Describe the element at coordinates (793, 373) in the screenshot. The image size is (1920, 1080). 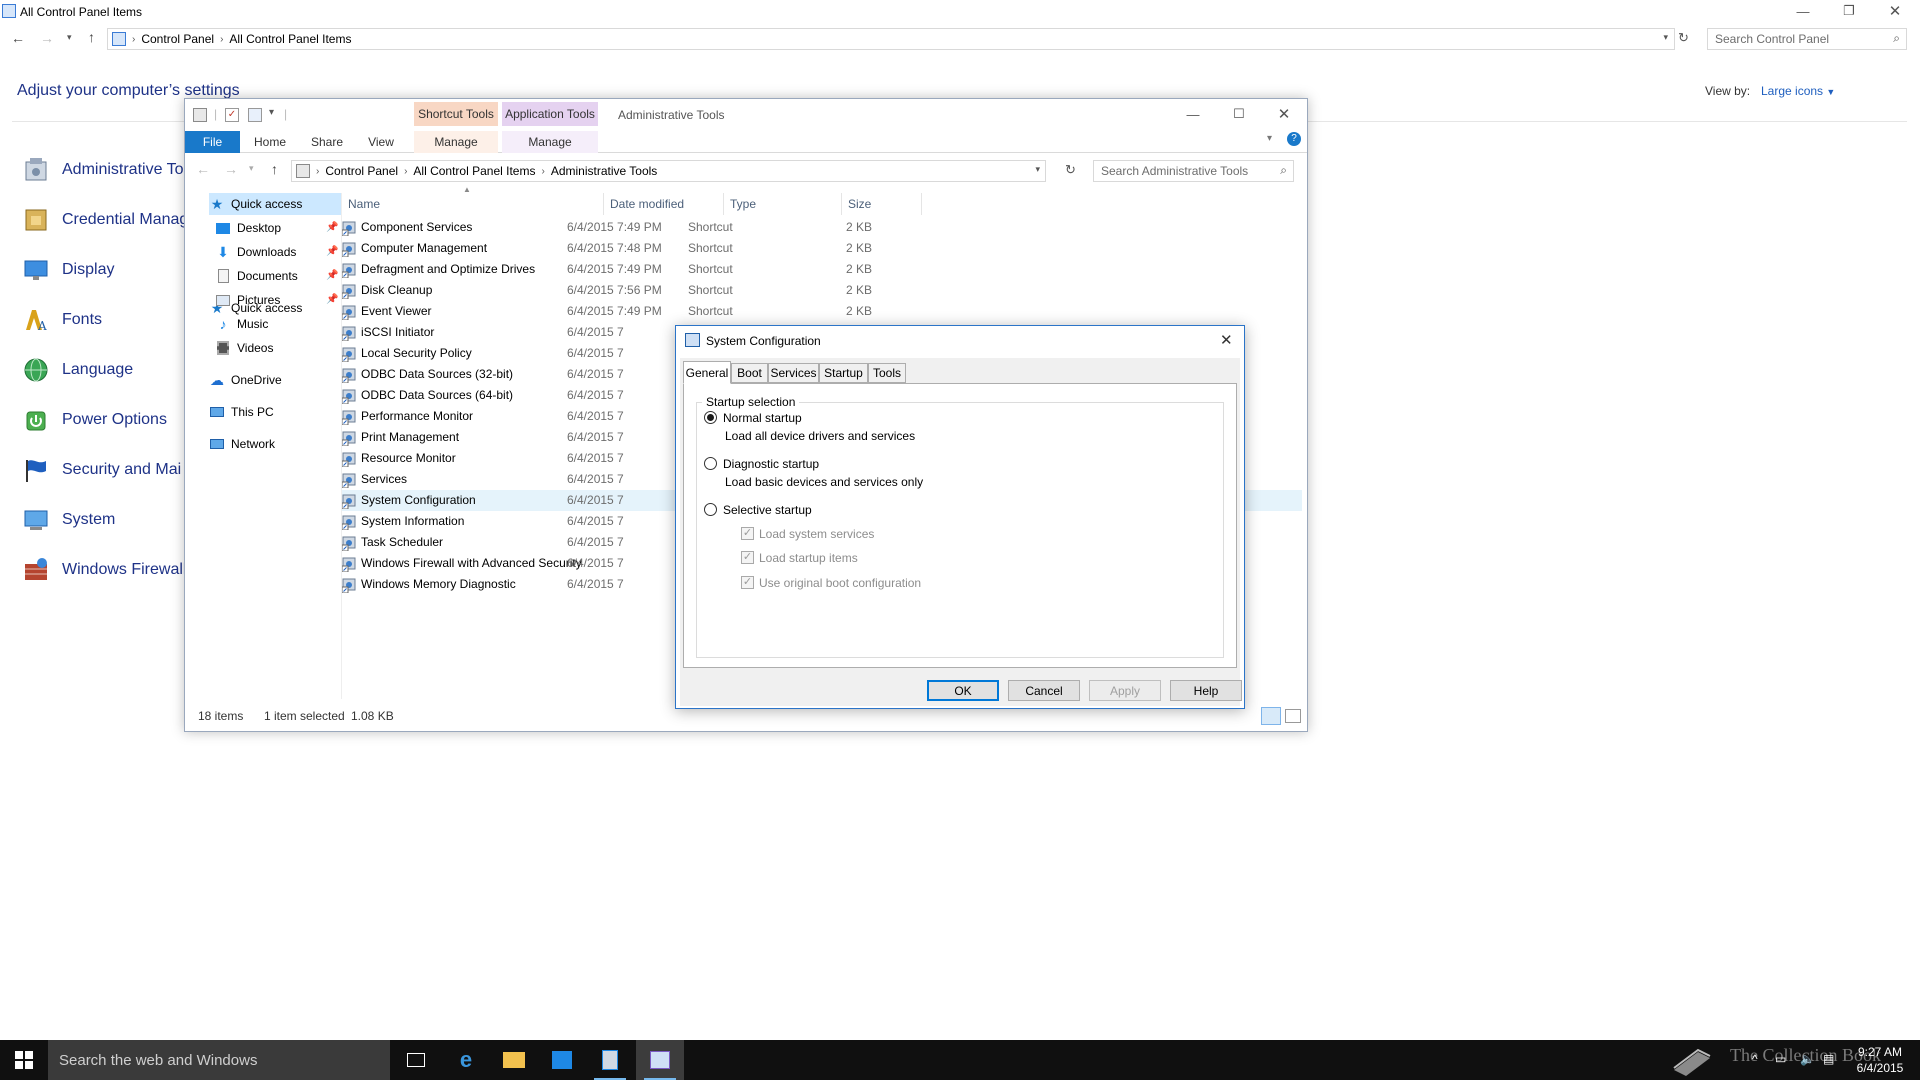
I see `tab-services: Services` at that location.